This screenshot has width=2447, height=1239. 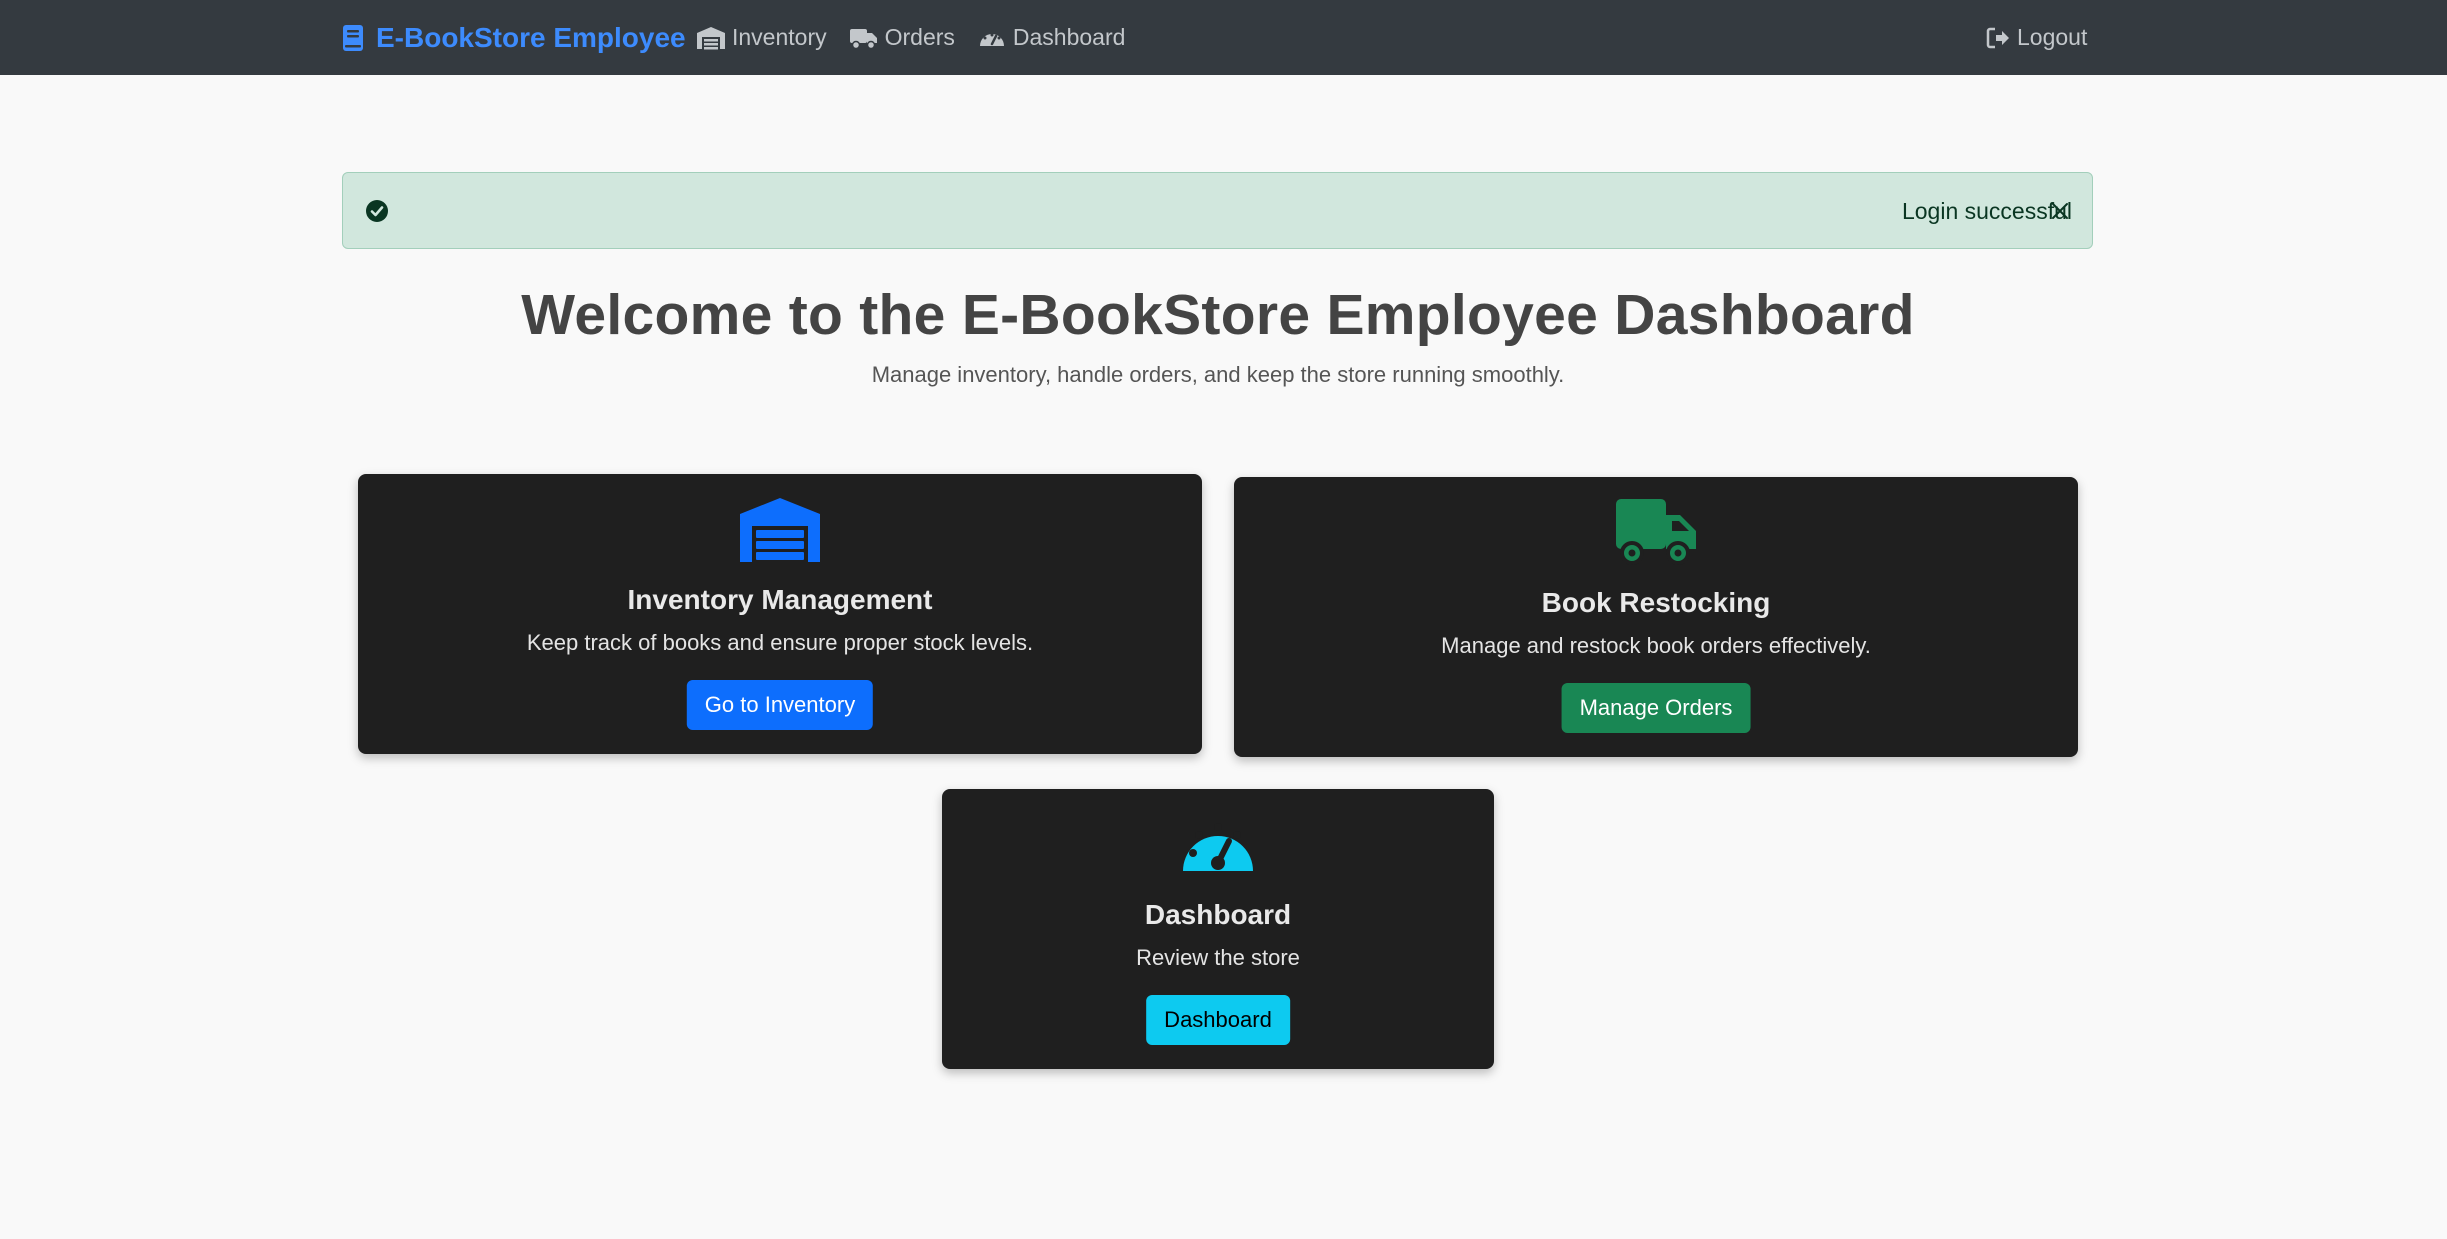 What do you see at coordinates (1656, 708) in the screenshot?
I see `manage-orders-button: Manage Orders` at bounding box center [1656, 708].